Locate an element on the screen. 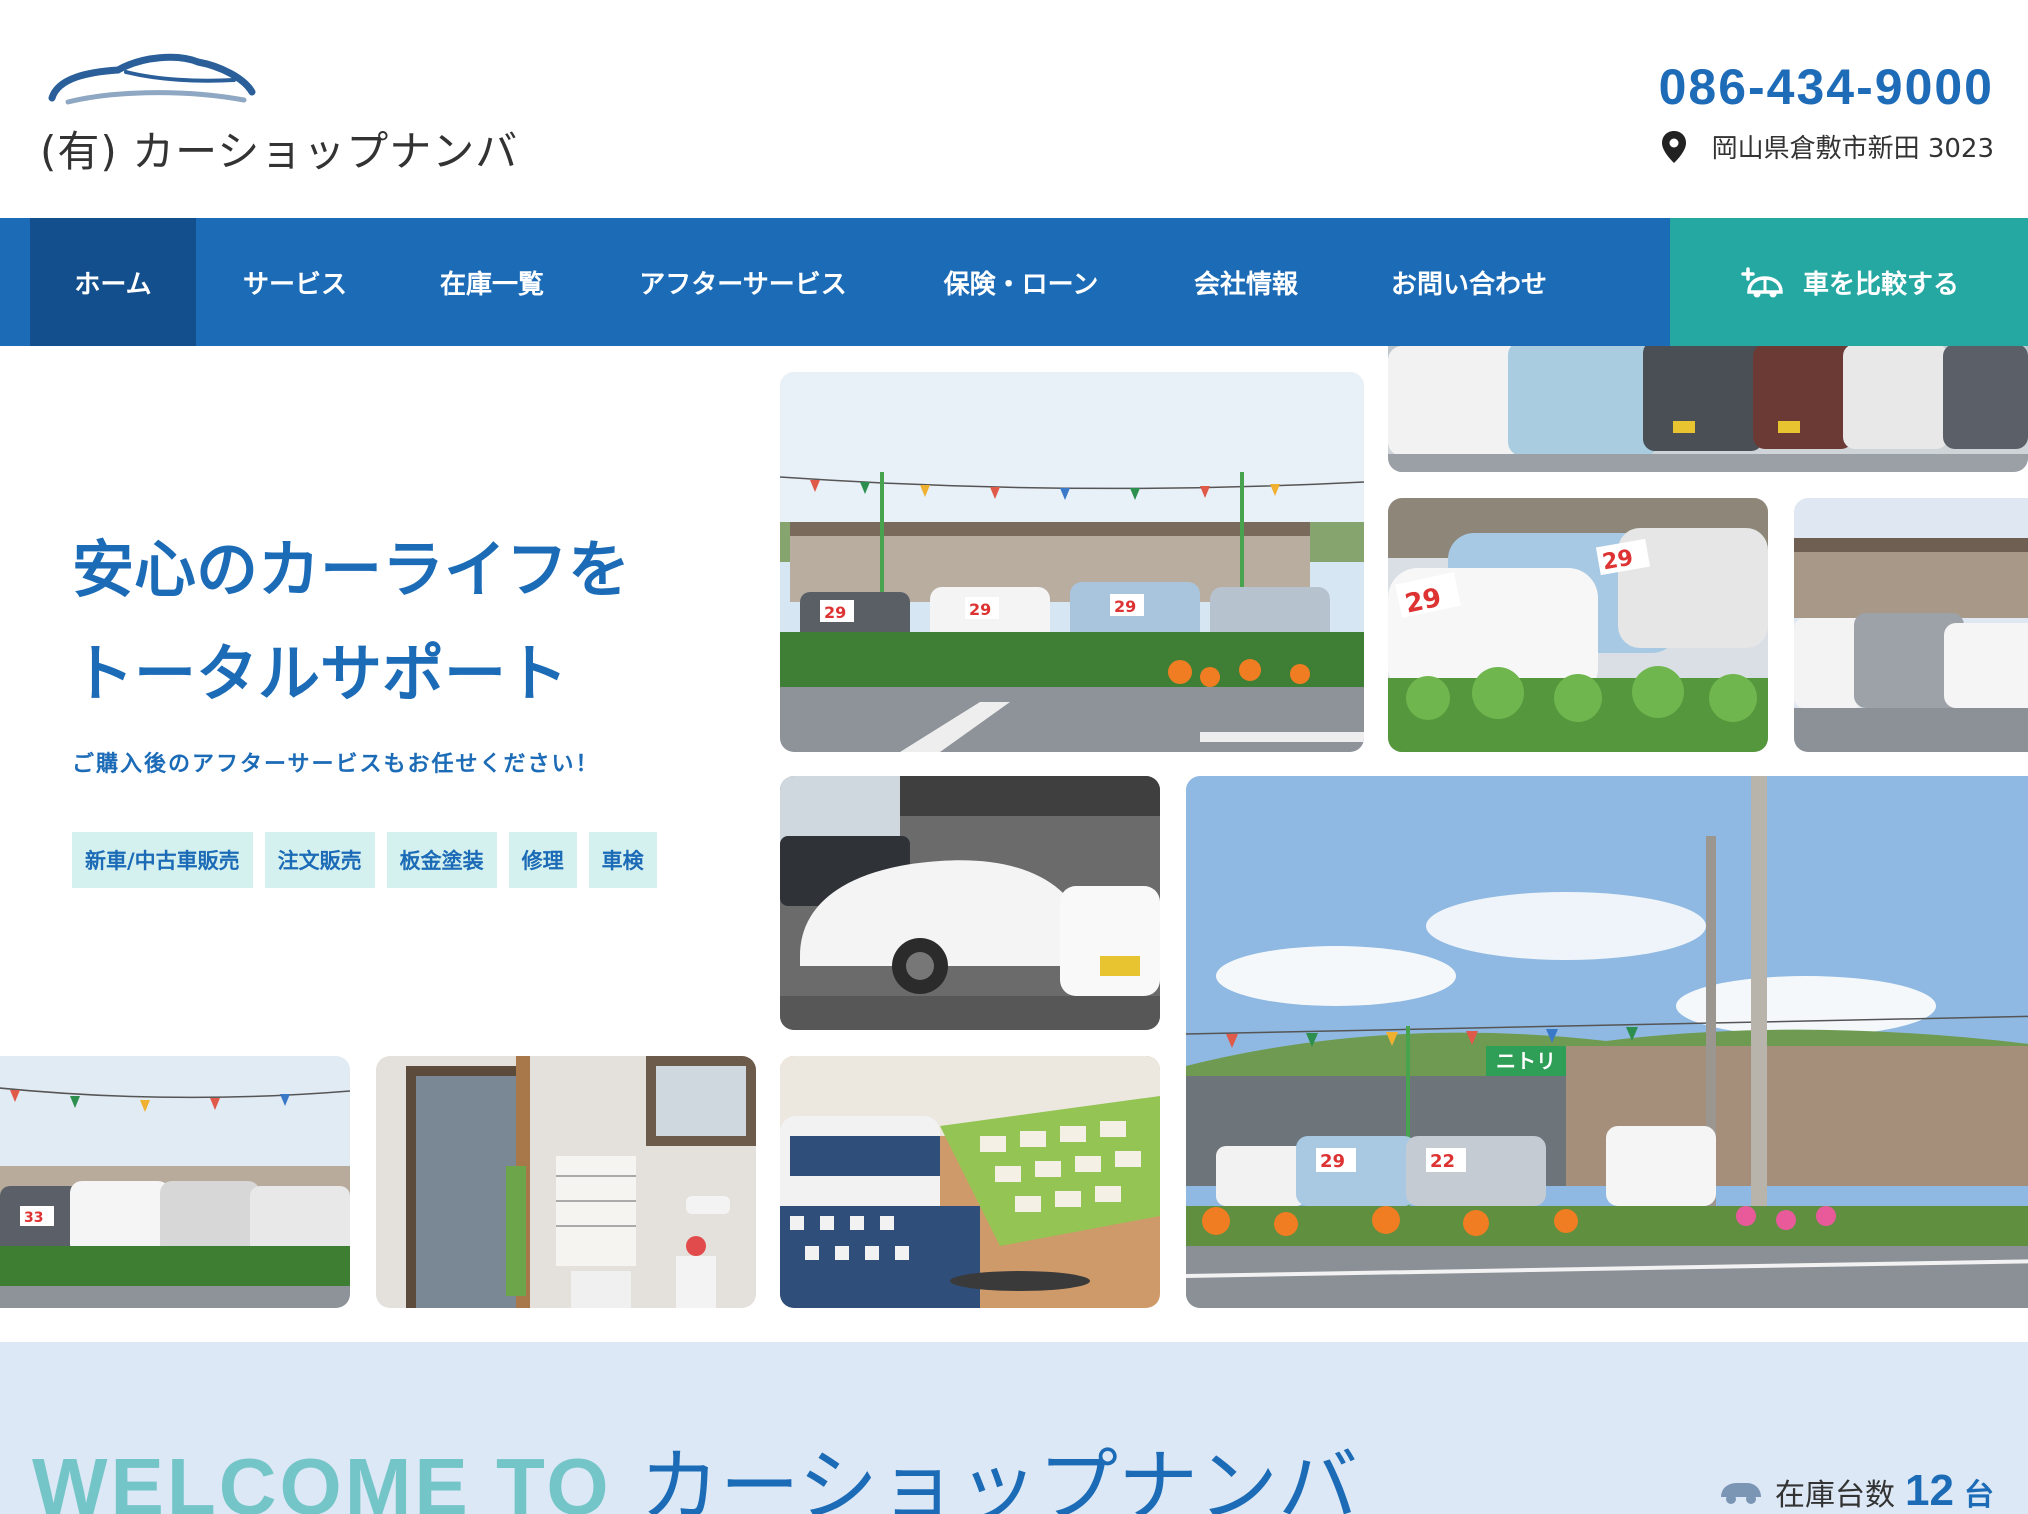 This screenshot has width=2028, height=1514. address-text: 岡山県倉敷市新田 3023 is located at coordinates (1852, 149).